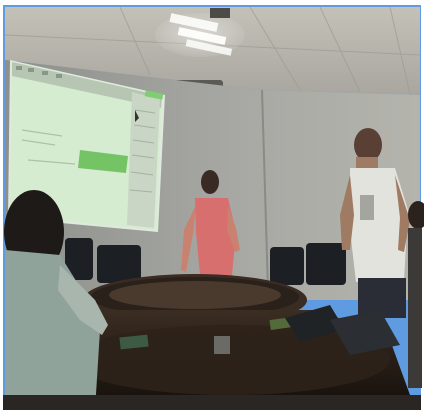  I want to click on person-right-edge, so click(416, 294).